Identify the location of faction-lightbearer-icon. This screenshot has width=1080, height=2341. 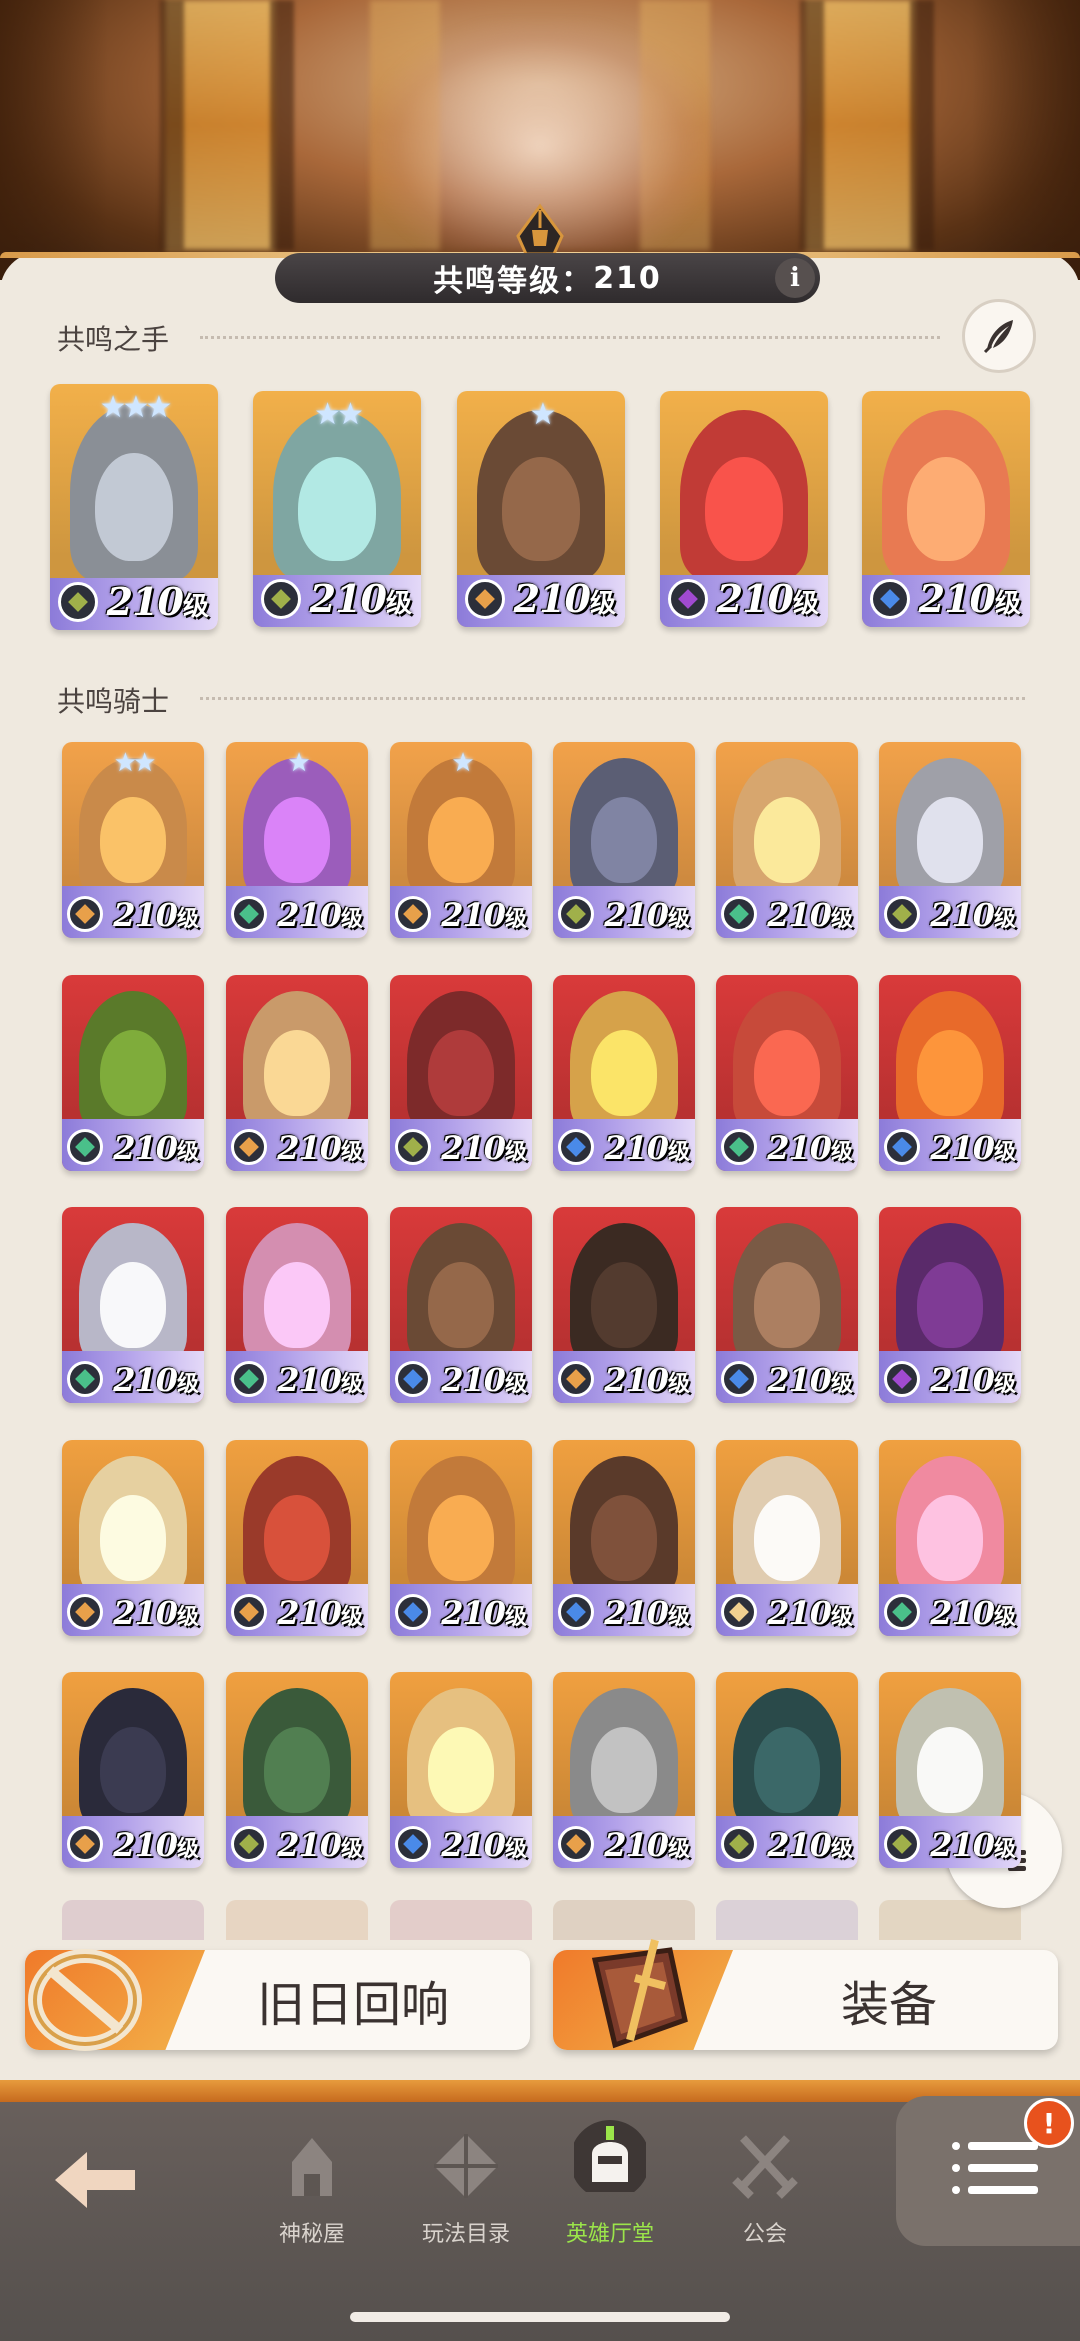
(85, 1844).